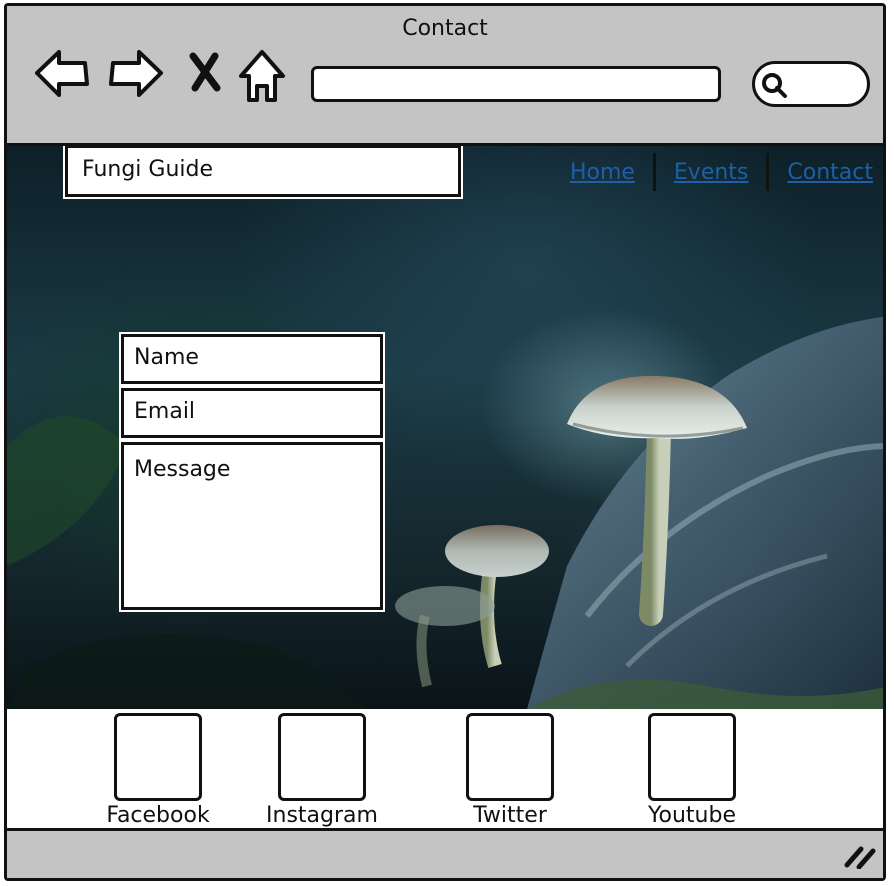 The width and height of the screenshot is (894, 886). I want to click on name-field: Name, so click(252, 359).